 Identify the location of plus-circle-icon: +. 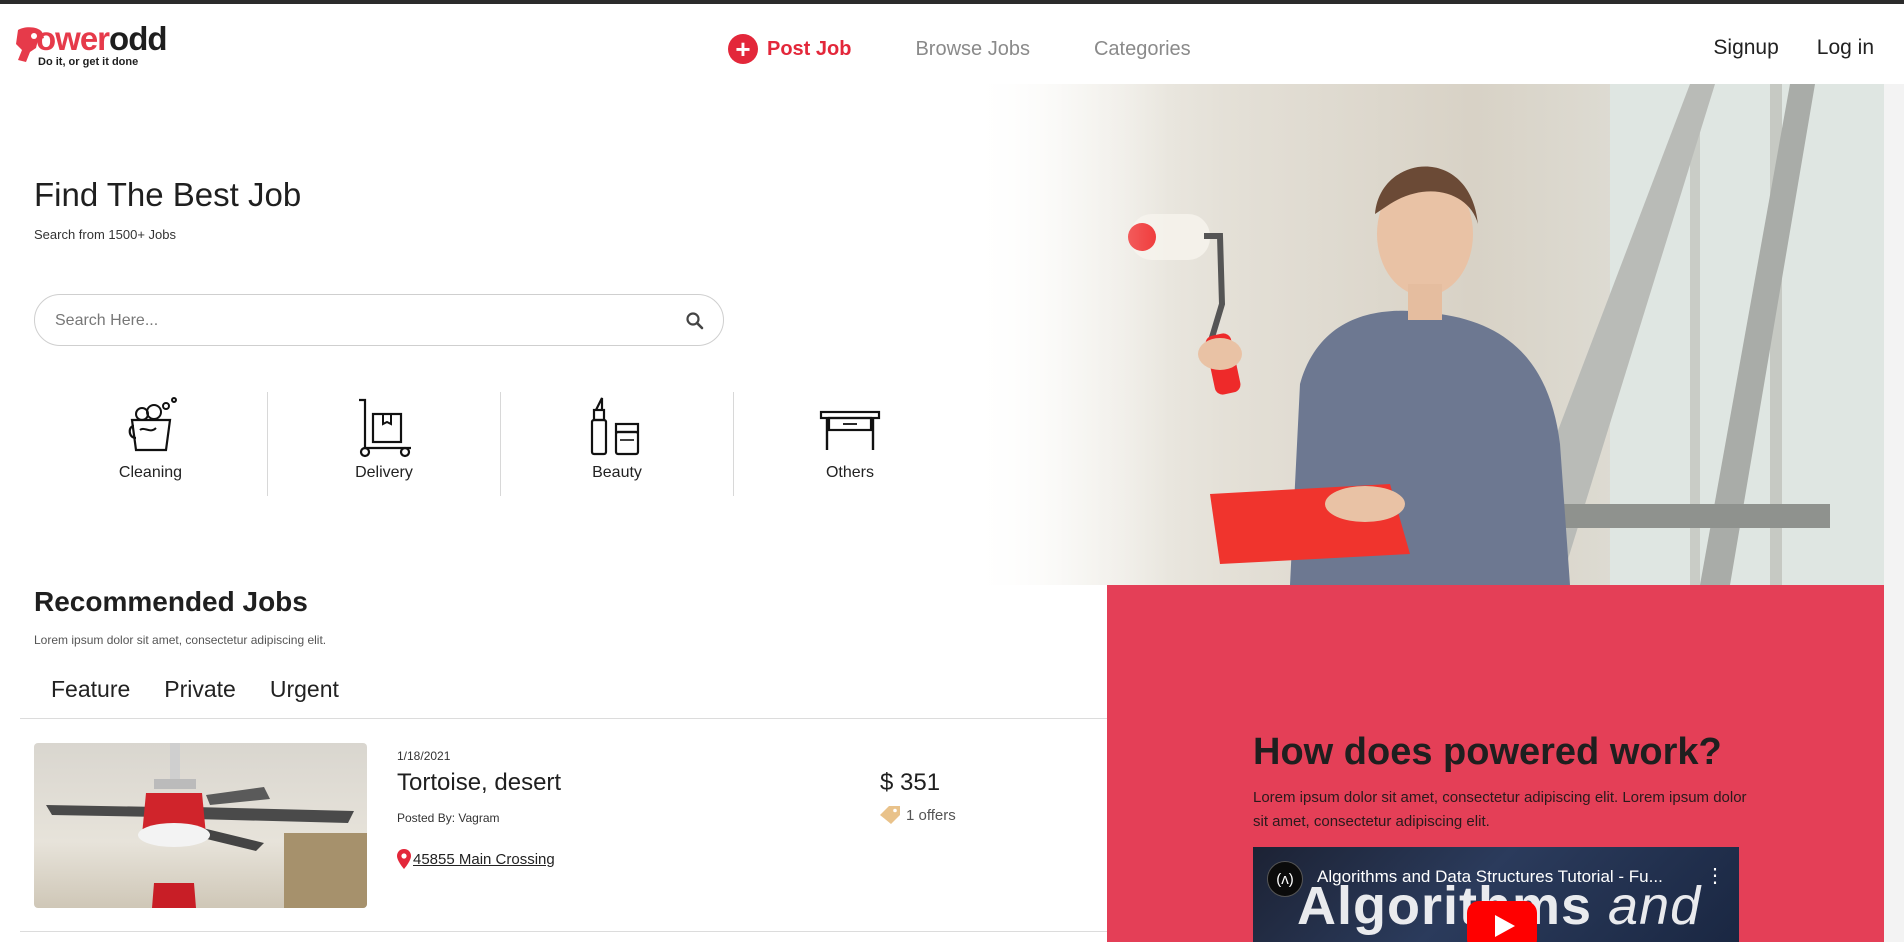
(743, 49).